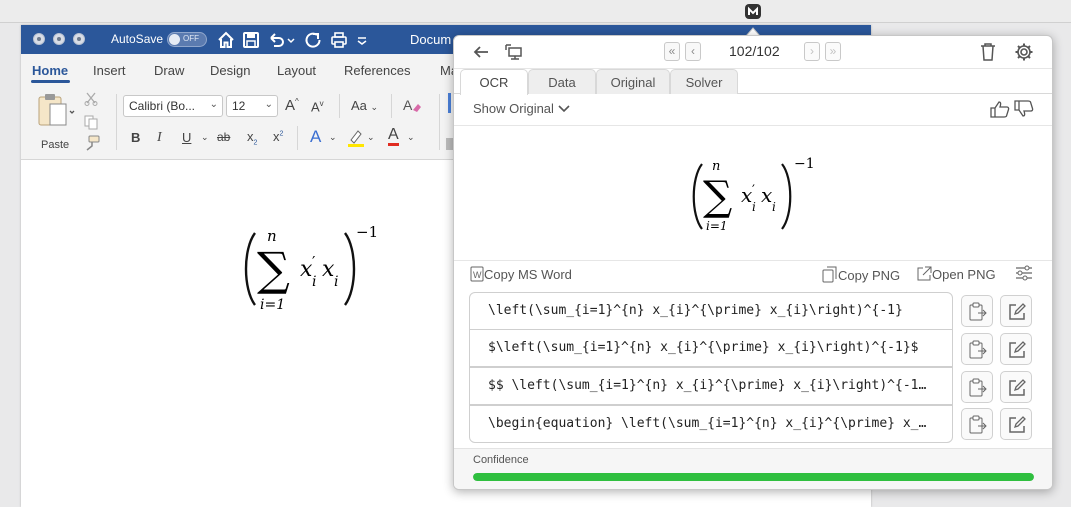  Describe the element at coordinates (411, 137) in the screenshot. I see `font-color-dropdown-icon: ⌄` at that location.